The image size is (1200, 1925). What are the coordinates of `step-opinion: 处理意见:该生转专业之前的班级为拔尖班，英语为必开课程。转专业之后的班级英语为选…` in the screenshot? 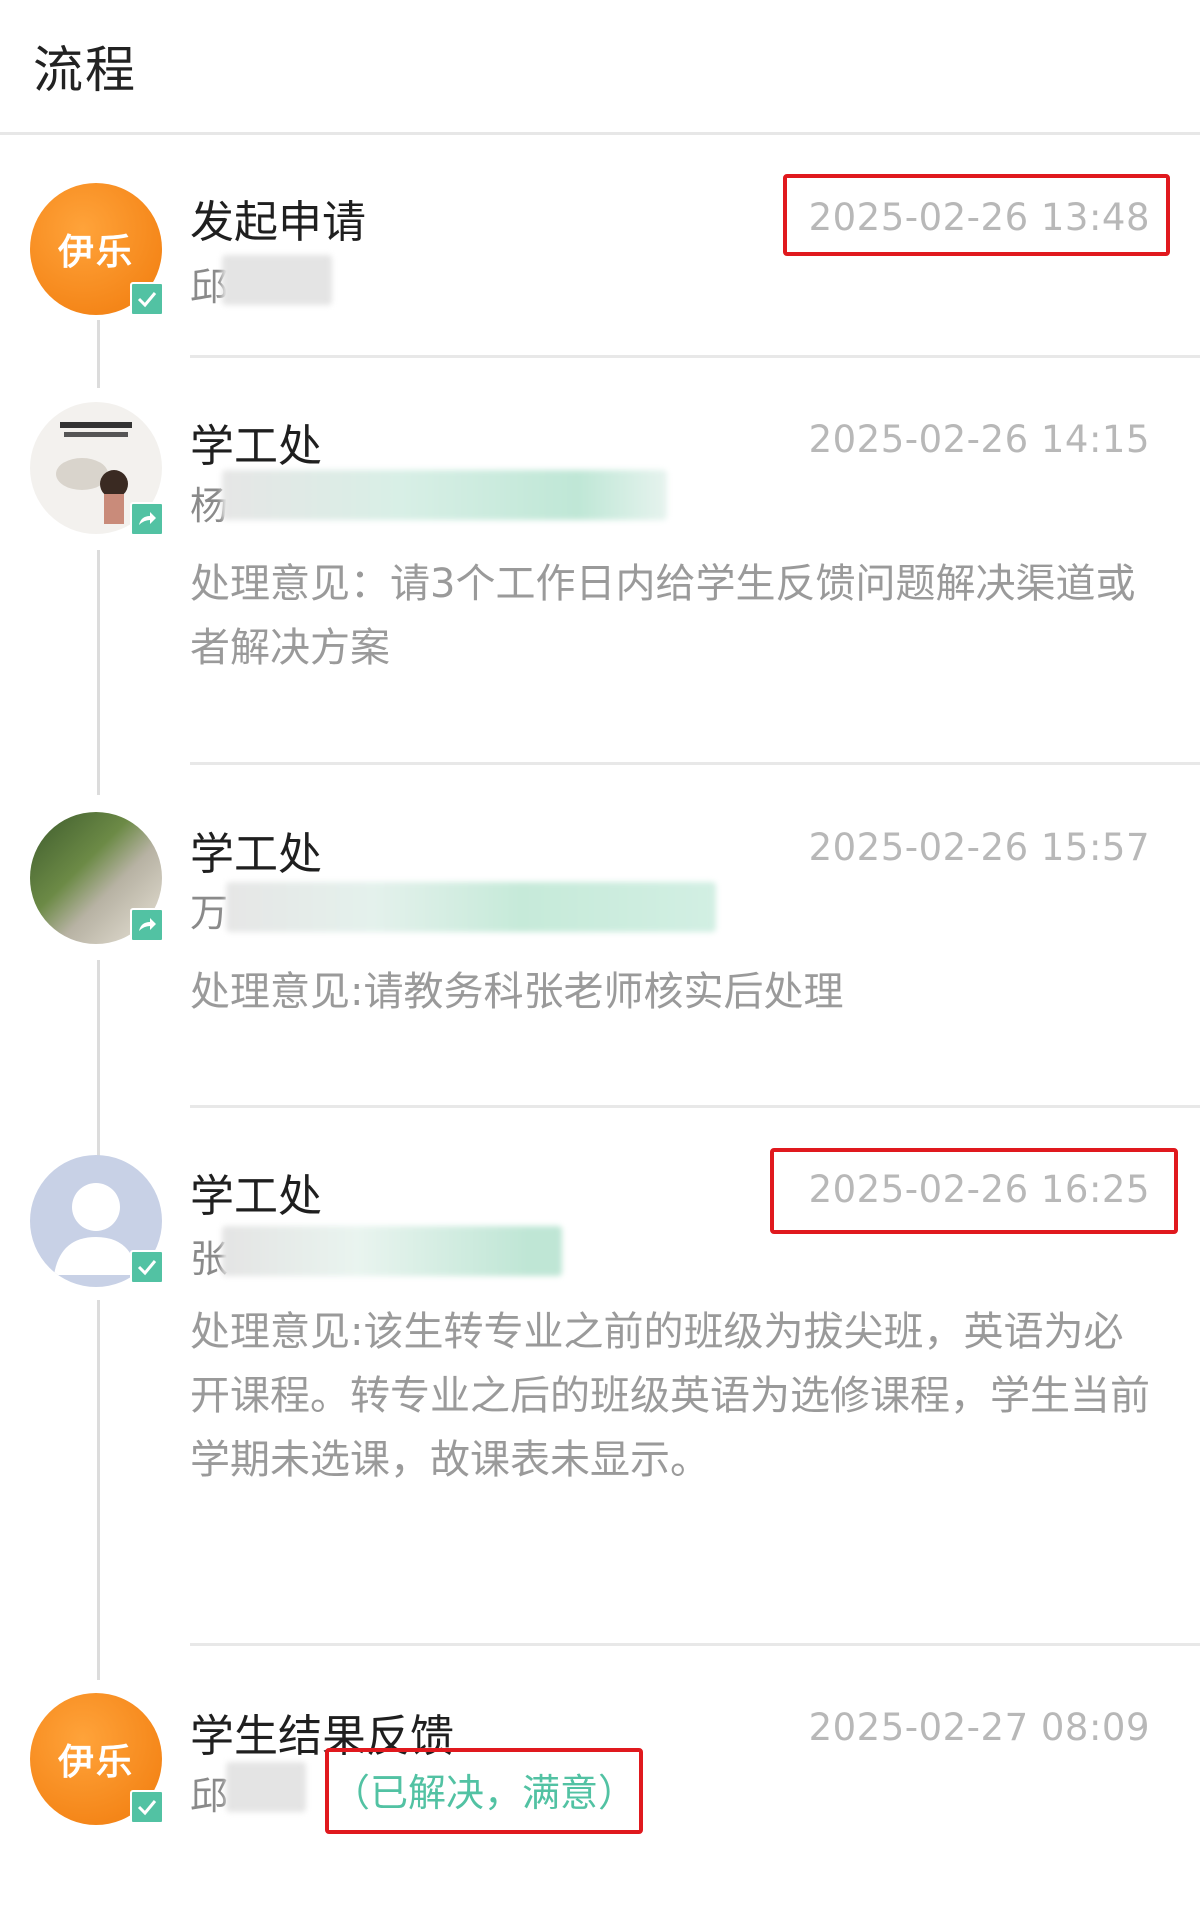 It's located at (670, 1396).